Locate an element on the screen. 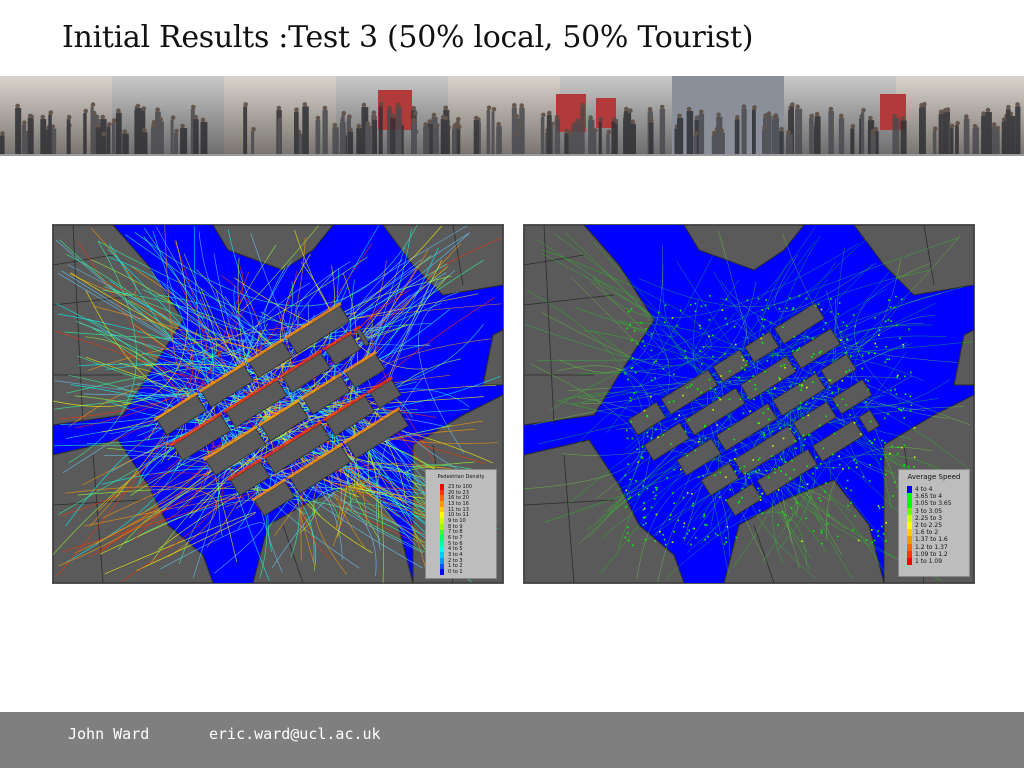  legend-item: 0 to 1 is located at coordinates (461, 572).